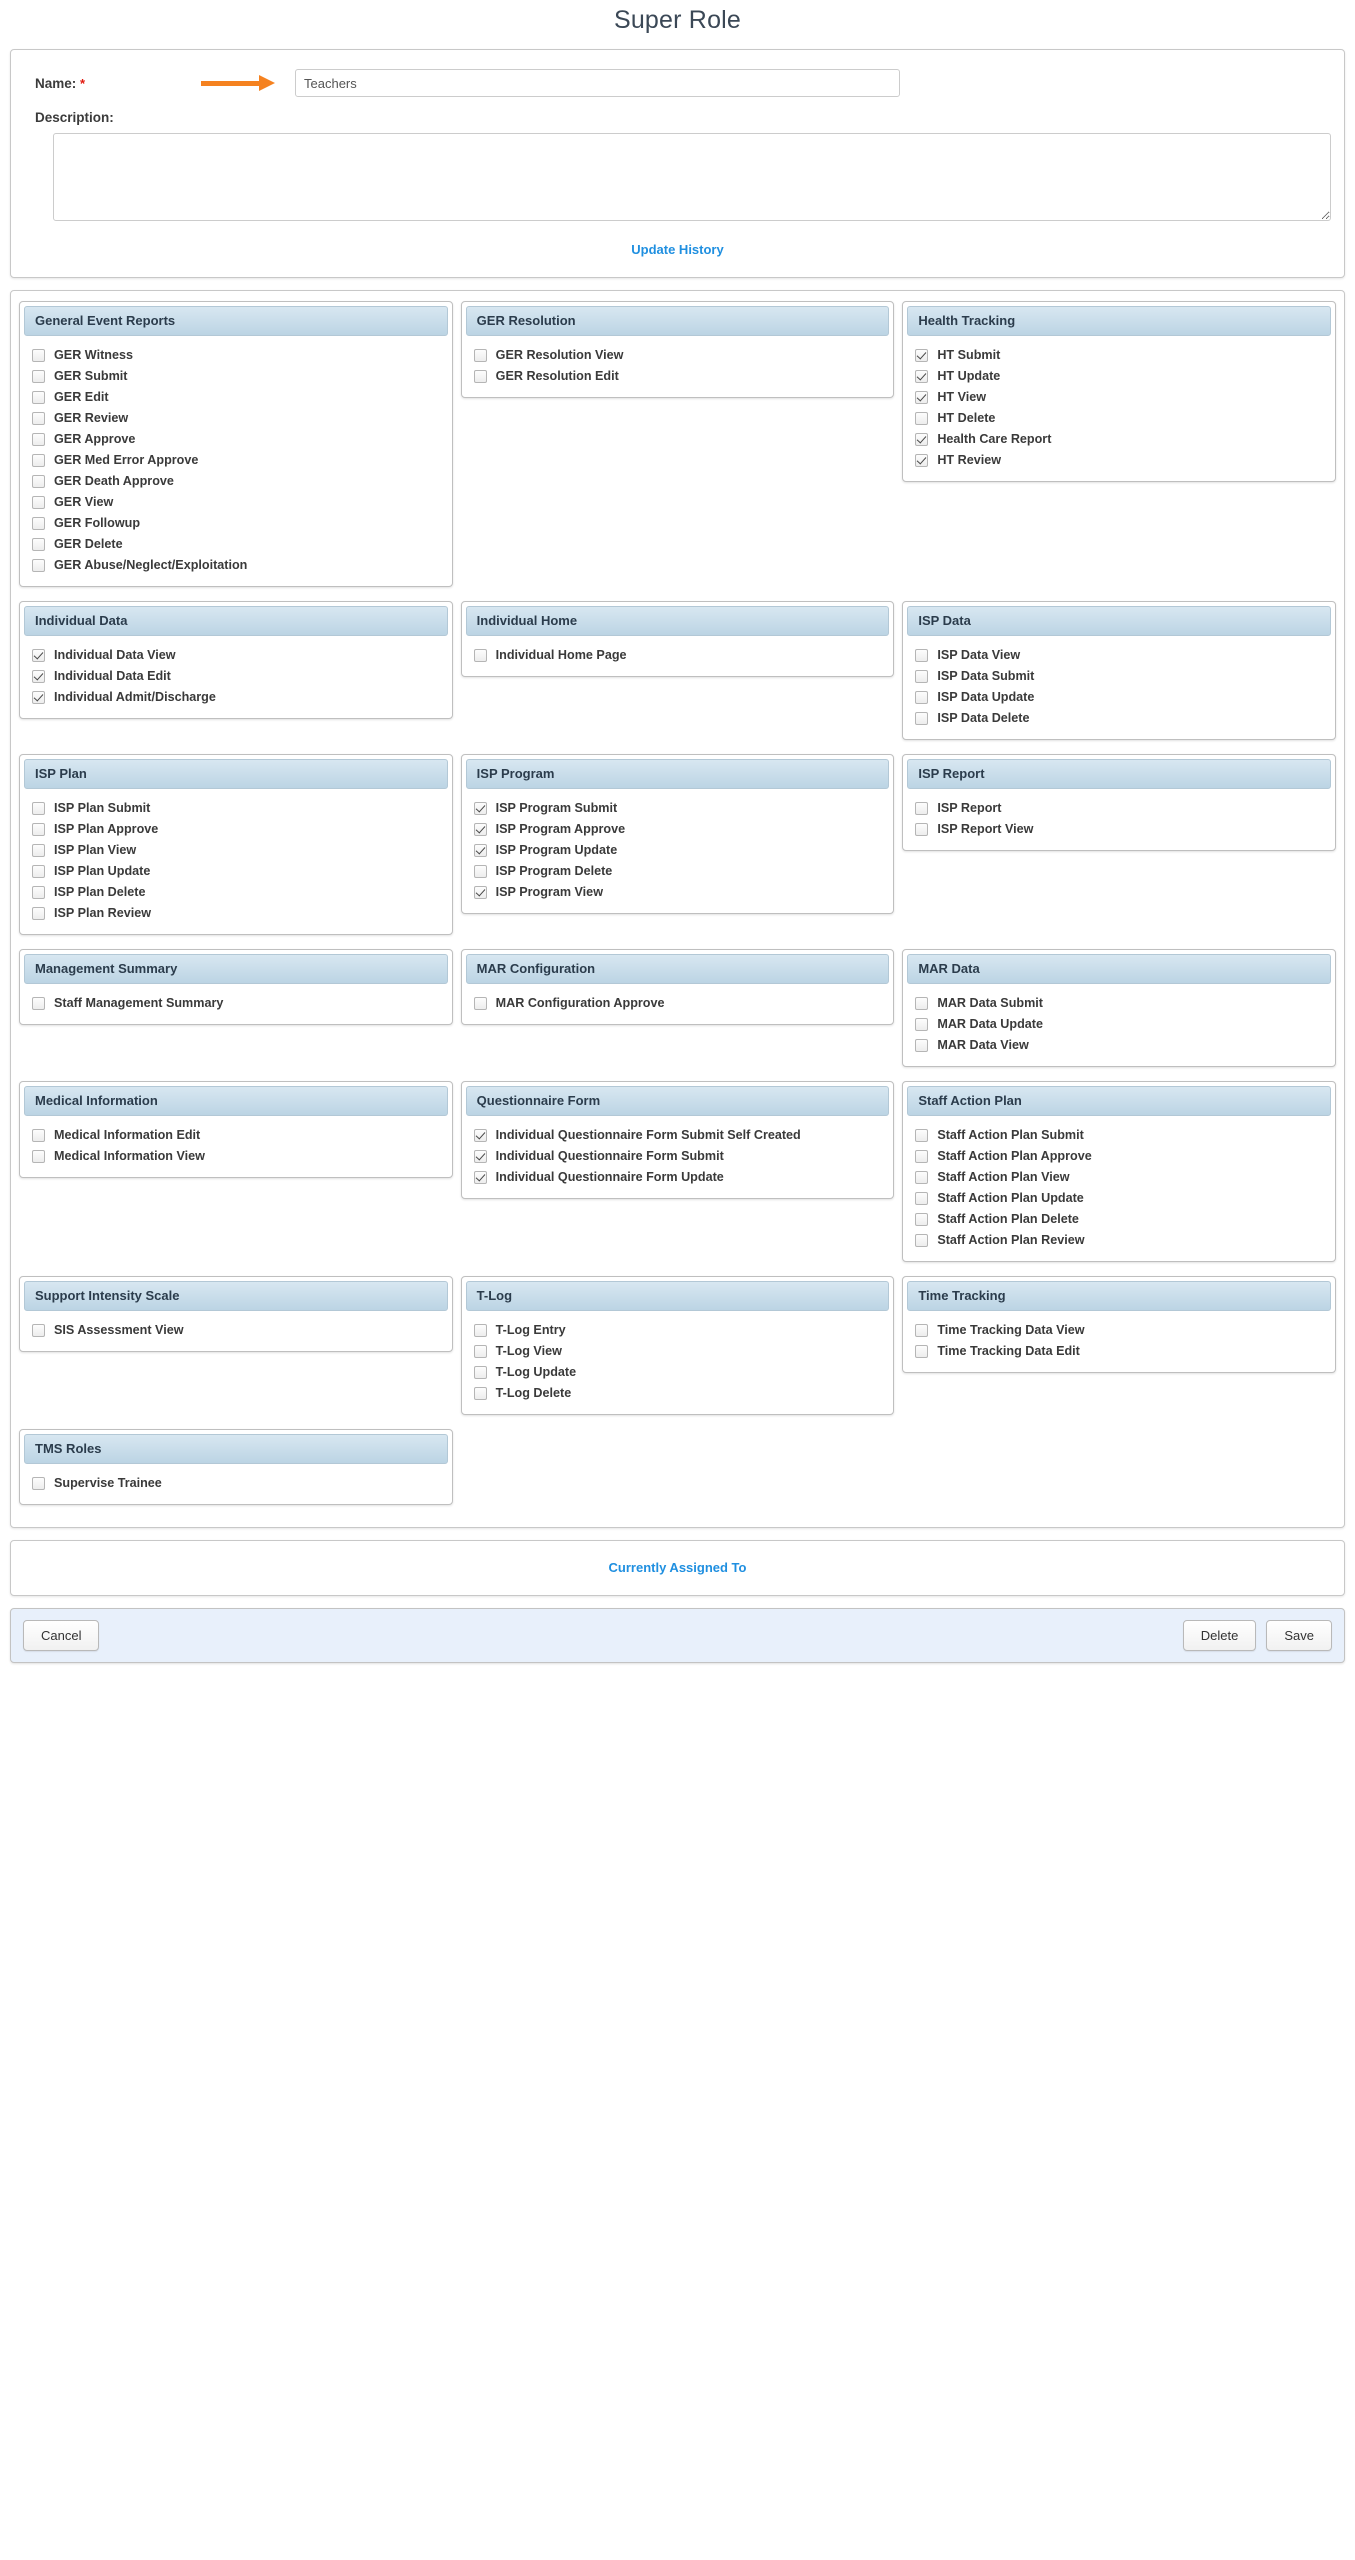 The image size is (1355, 2560). Describe the element at coordinates (240, 544) in the screenshot. I see `permission-checkbox-row: GER Delete` at that location.